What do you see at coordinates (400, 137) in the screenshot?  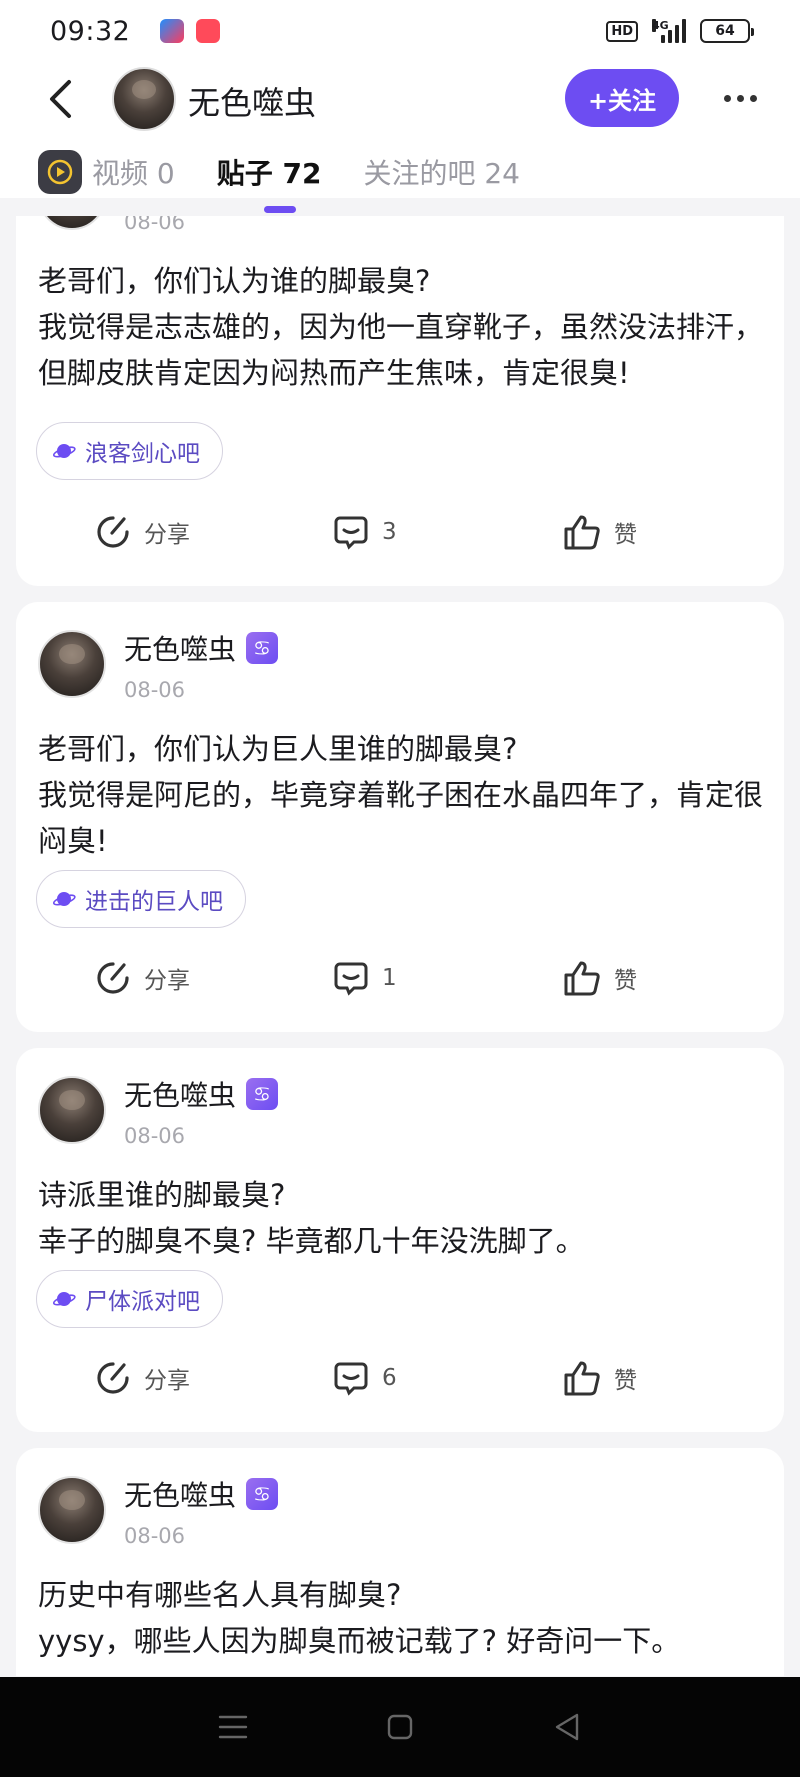 I see `profile-header: 无色噬虫 +关注 视频 0 贴子 72 关注的吧 24` at bounding box center [400, 137].